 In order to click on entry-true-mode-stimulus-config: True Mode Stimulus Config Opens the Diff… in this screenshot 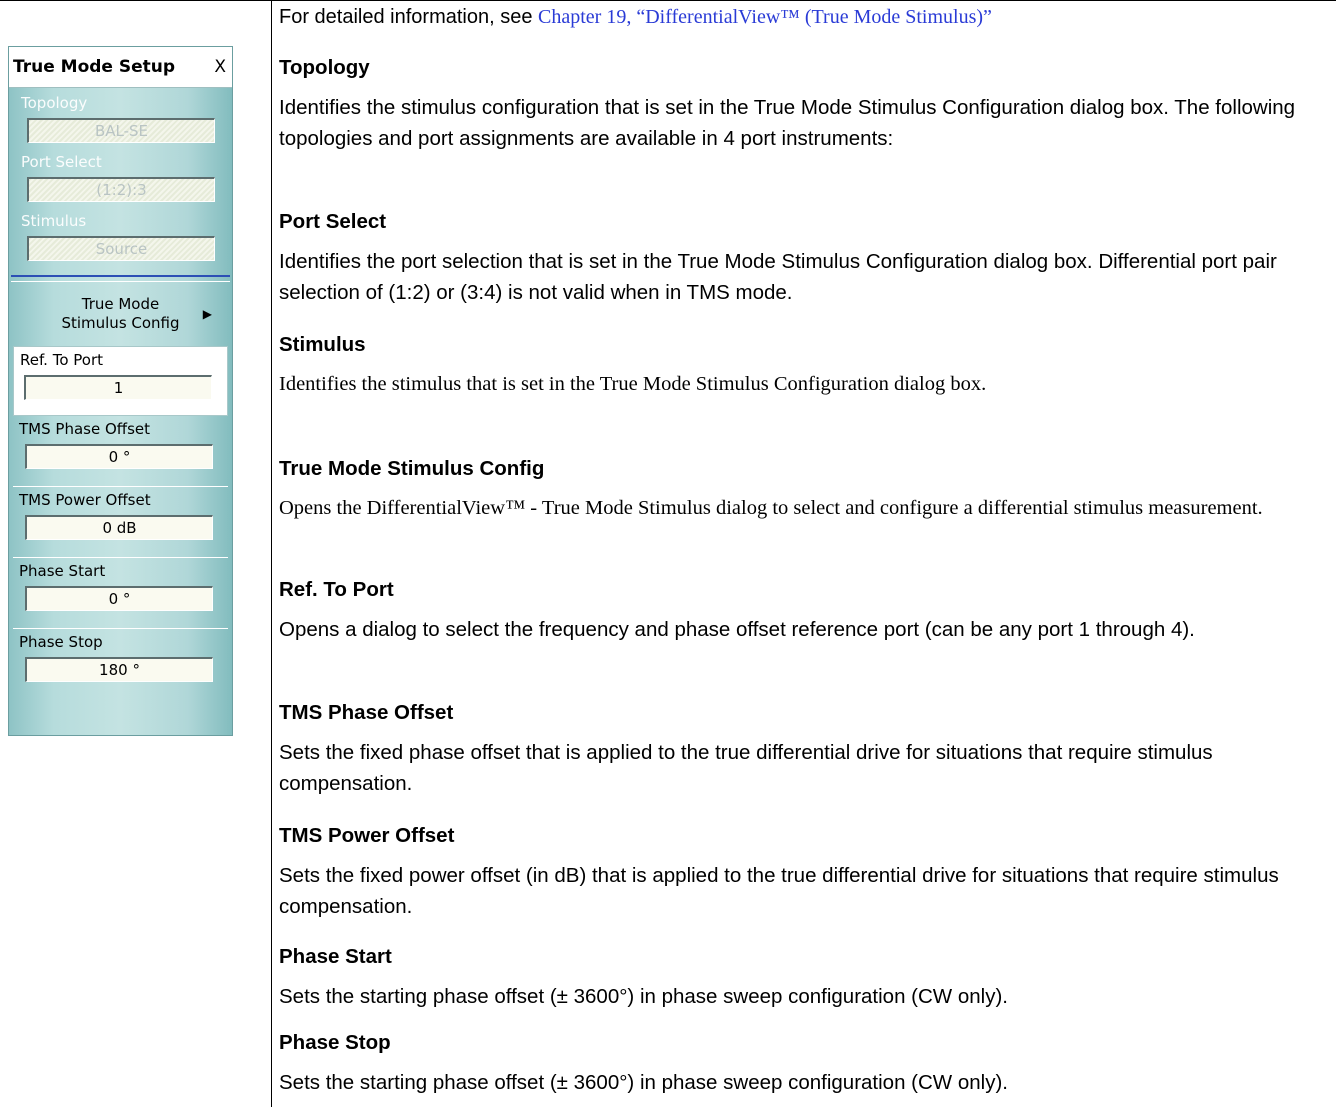, I will do `click(804, 490)`.